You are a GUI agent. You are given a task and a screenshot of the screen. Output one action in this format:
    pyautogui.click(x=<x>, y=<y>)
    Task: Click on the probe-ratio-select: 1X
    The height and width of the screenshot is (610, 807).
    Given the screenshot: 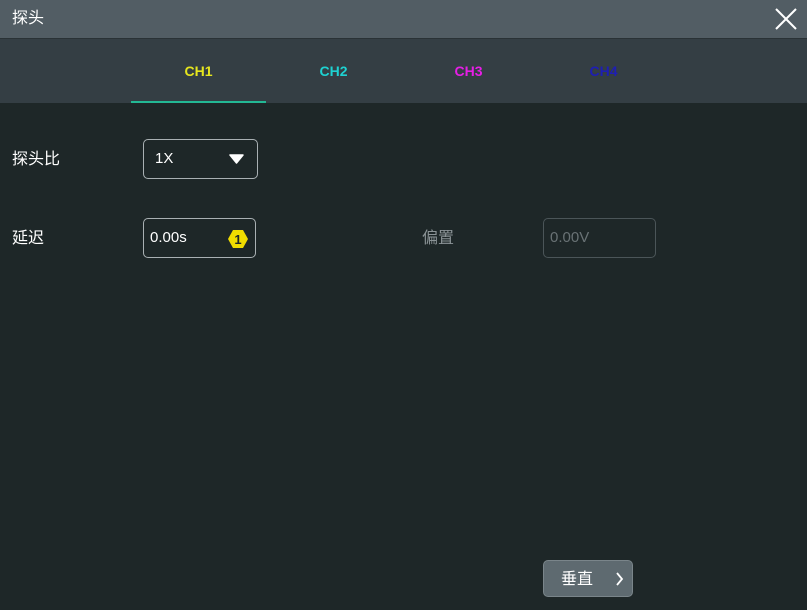 What is the action you would take?
    pyautogui.click(x=200, y=159)
    